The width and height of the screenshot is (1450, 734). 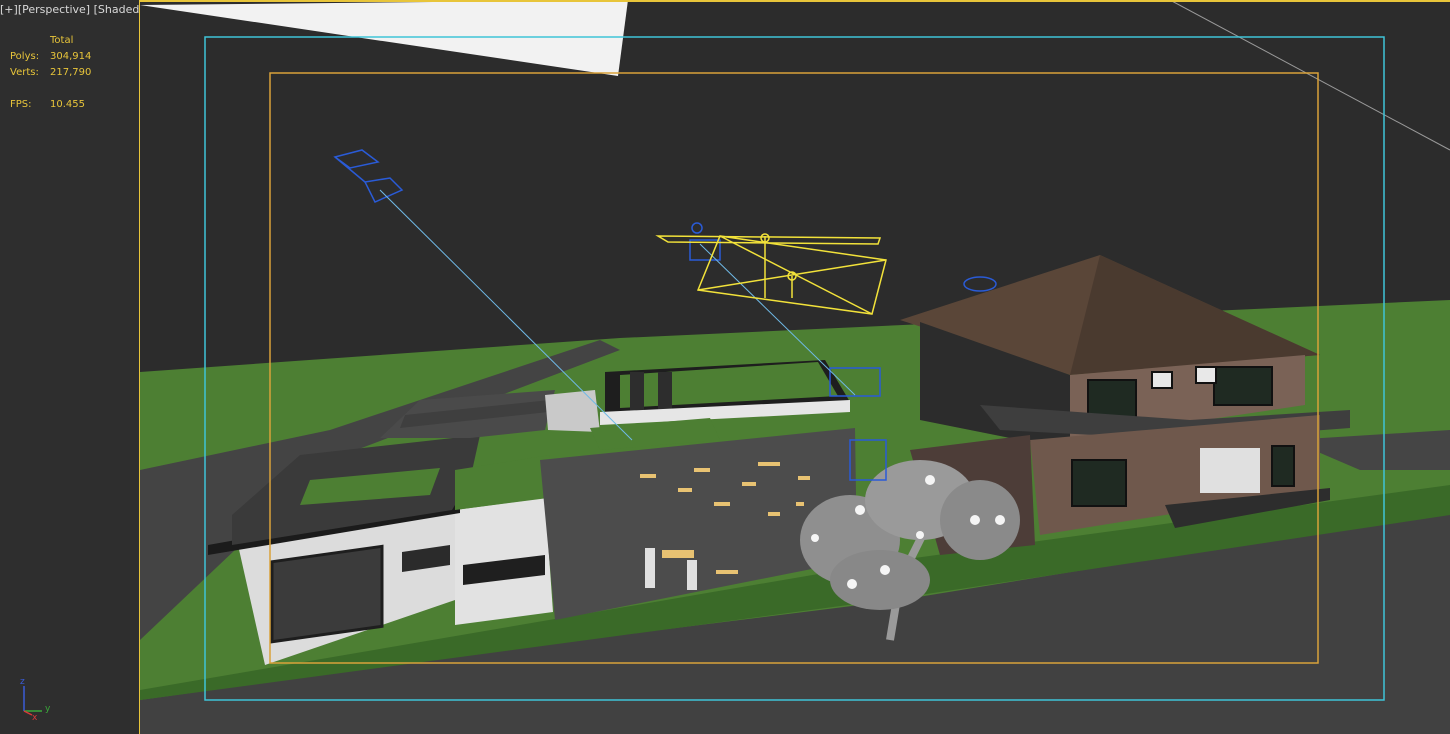 I want to click on stats-verts-value: 217,790, so click(x=71, y=72).